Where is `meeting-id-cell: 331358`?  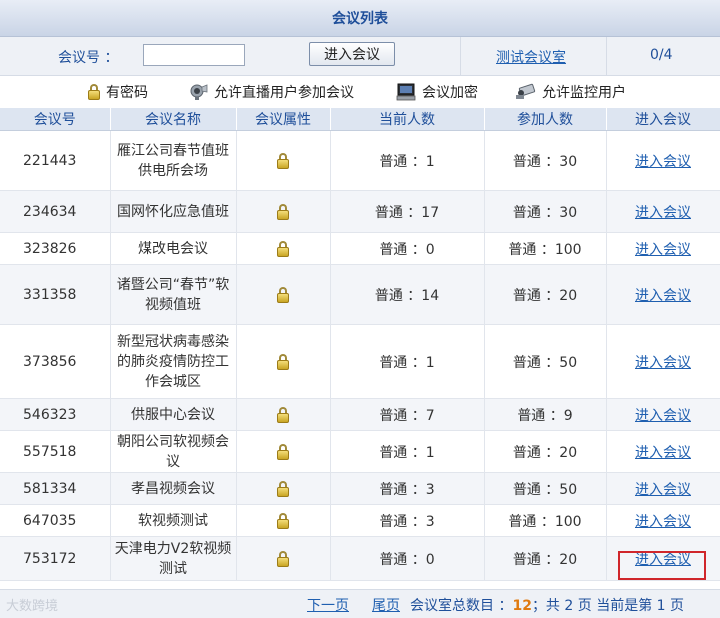 meeting-id-cell: 331358 is located at coordinates (55, 294).